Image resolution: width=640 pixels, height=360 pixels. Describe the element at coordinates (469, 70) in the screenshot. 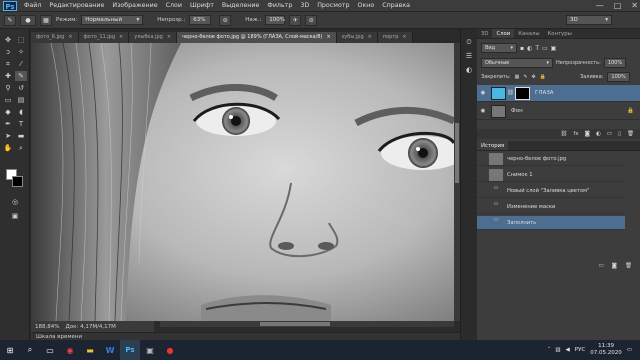

I see `adjustments-panel-icon: ◐` at that location.